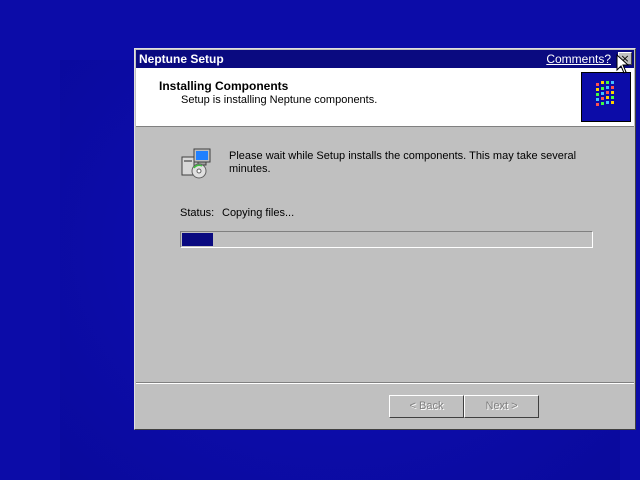 The image size is (640, 480). Describe the element at coordinates (385, 59) in the screenshot. I see `title-bar: Neptune Setup Comments? ×` at that location.